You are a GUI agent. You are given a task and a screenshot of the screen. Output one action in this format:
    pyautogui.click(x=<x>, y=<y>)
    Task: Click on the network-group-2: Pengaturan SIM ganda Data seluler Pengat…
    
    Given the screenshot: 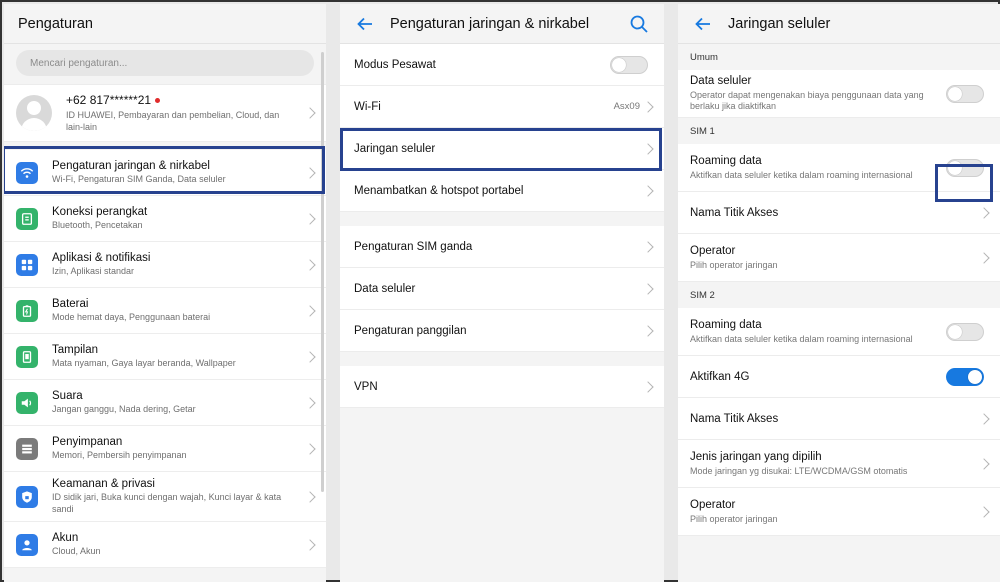 What is the action you would take?
    pyautogui.click(x=502, y=289)
    